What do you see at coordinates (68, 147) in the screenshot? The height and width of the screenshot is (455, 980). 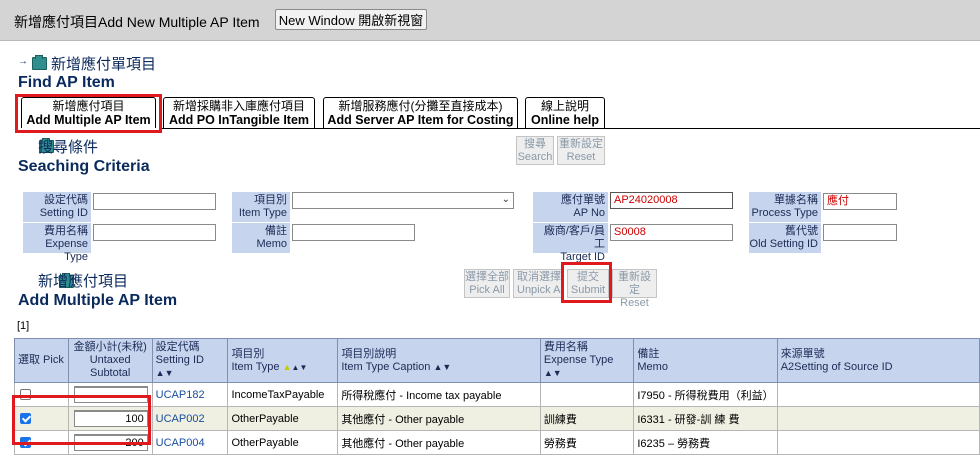 I see `search-title-cn: 搜尋條件` at bounding box center [68, 147].